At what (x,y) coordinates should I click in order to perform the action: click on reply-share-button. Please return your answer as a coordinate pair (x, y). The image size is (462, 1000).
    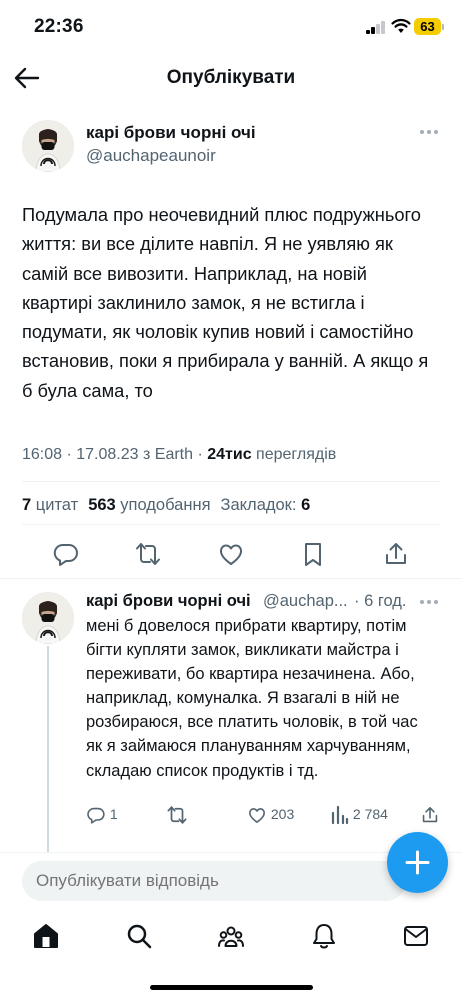
    Looking at the image, I should click on (430, 814).